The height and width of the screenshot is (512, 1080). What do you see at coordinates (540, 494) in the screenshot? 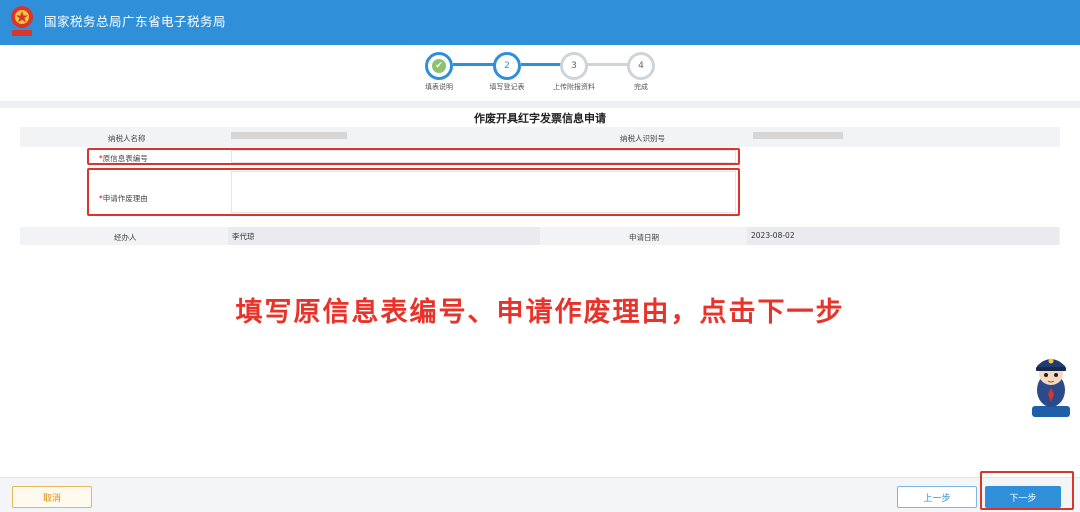
I see `bottom-action-bar: 取消 上一步 下一步` at bounding box center [540, 494].